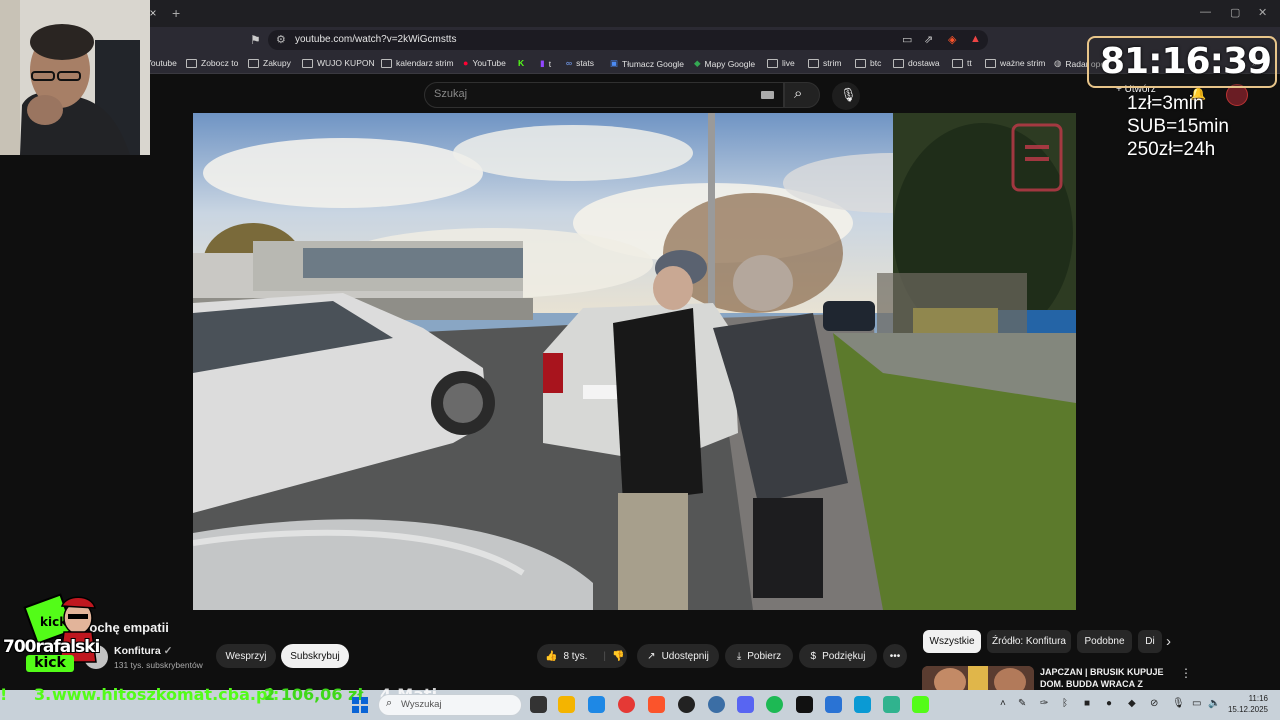  What do you see at coordinates (375, 39) in the screenshot?
I see `url-text: youtube.com/watch?v=2kWiGcmstts` at bounding box center [375, 39].